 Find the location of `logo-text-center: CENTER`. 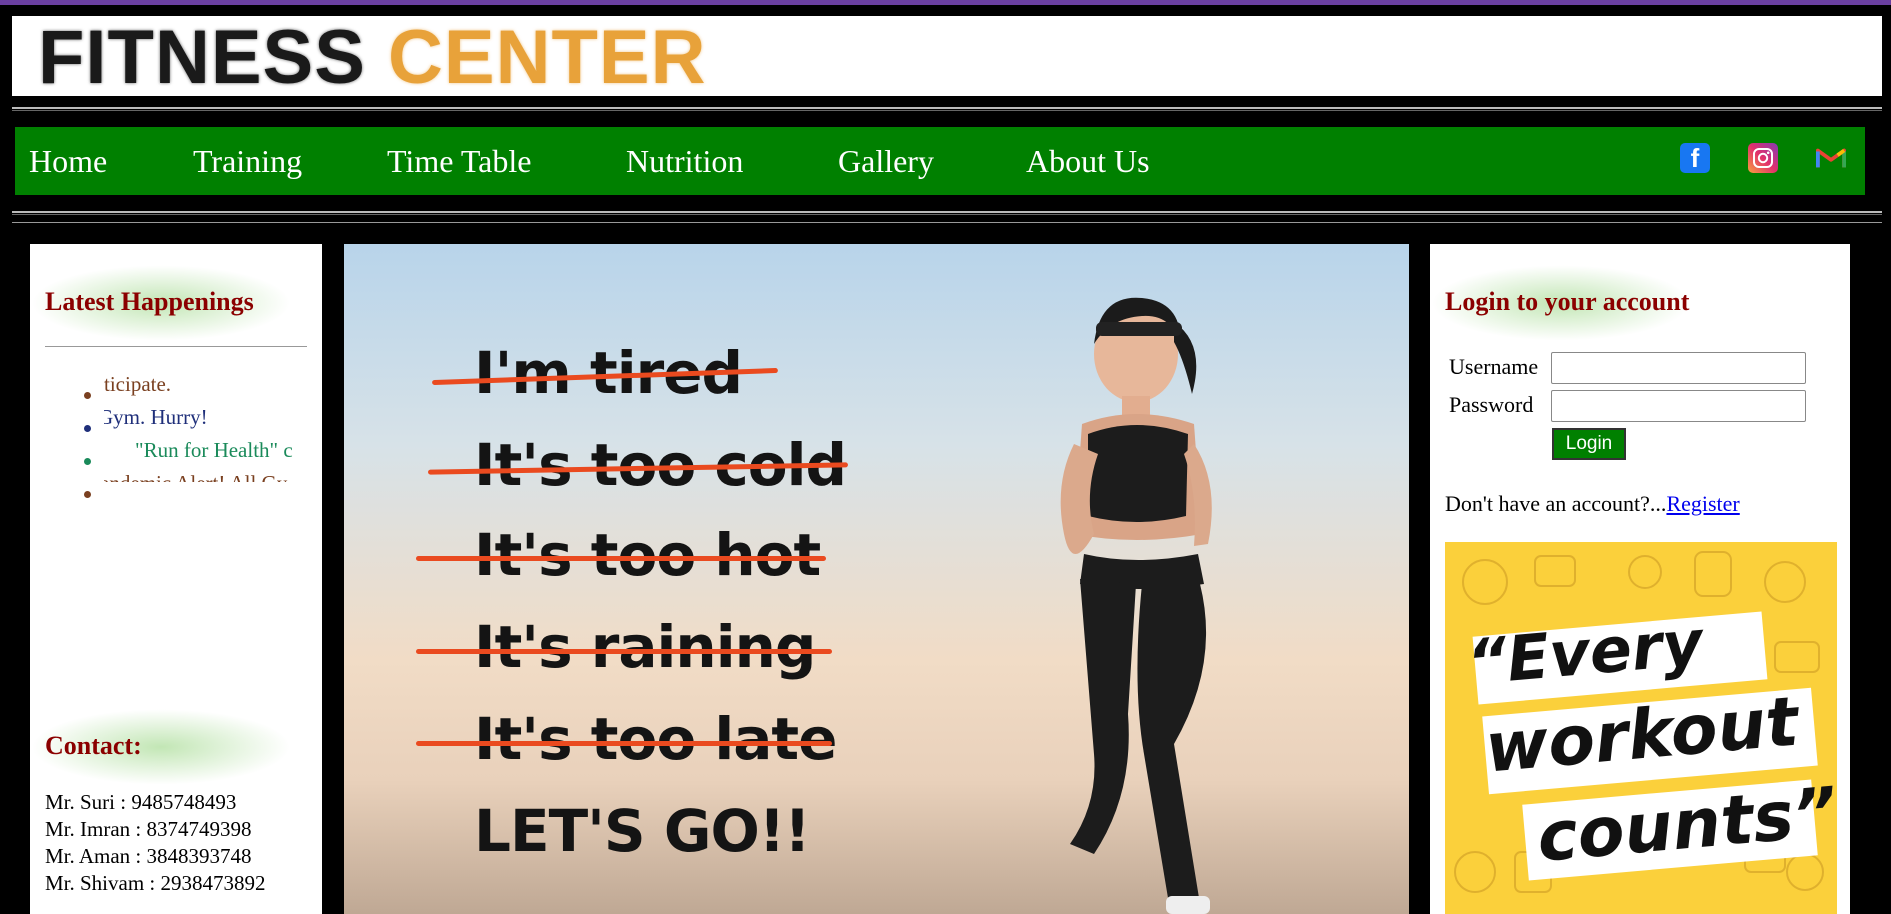

logo-text-center: CENTER is located at coordinates (547, 57).